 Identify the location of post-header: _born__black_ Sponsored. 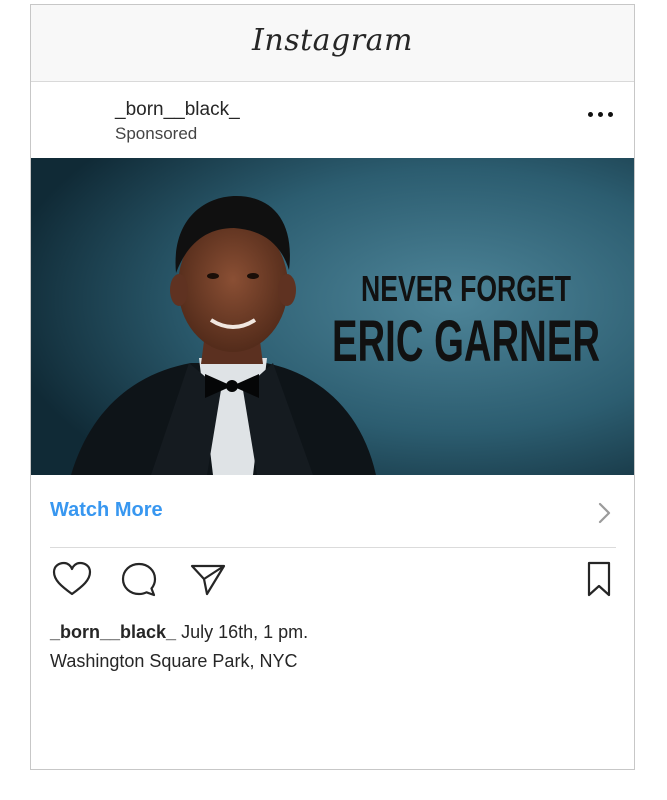
(332, 120).